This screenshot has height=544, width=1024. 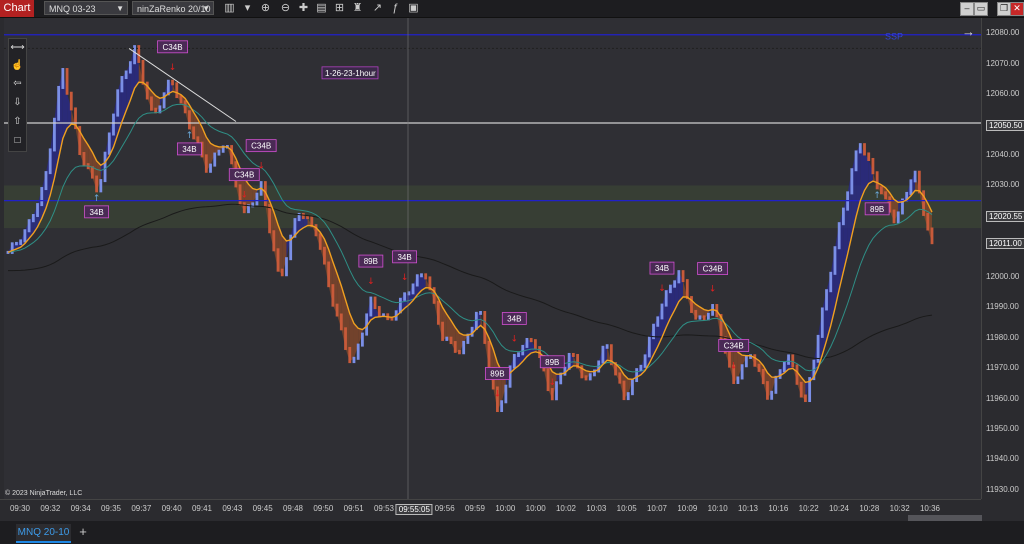 I want to click on arrow-up-icon: ⇧, so click(x=17, y=121).